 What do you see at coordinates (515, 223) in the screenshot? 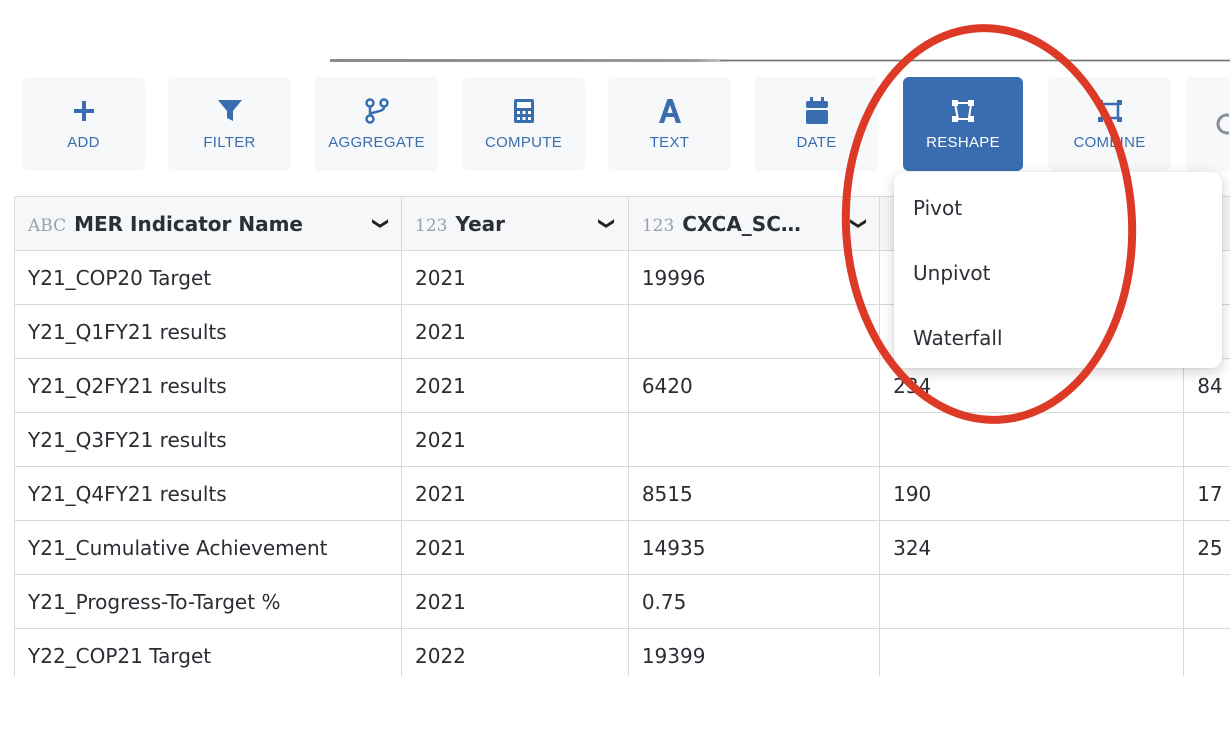
I see `column-header-year: 123 Year ❯` at bounding box center [515, 223].